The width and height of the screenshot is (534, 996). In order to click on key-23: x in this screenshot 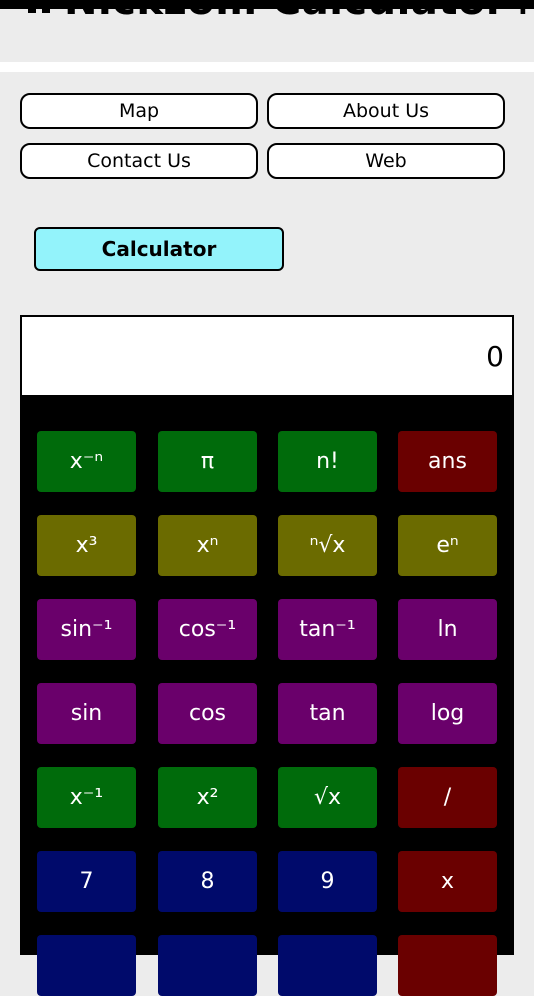, I will do `click(447, 881)`.